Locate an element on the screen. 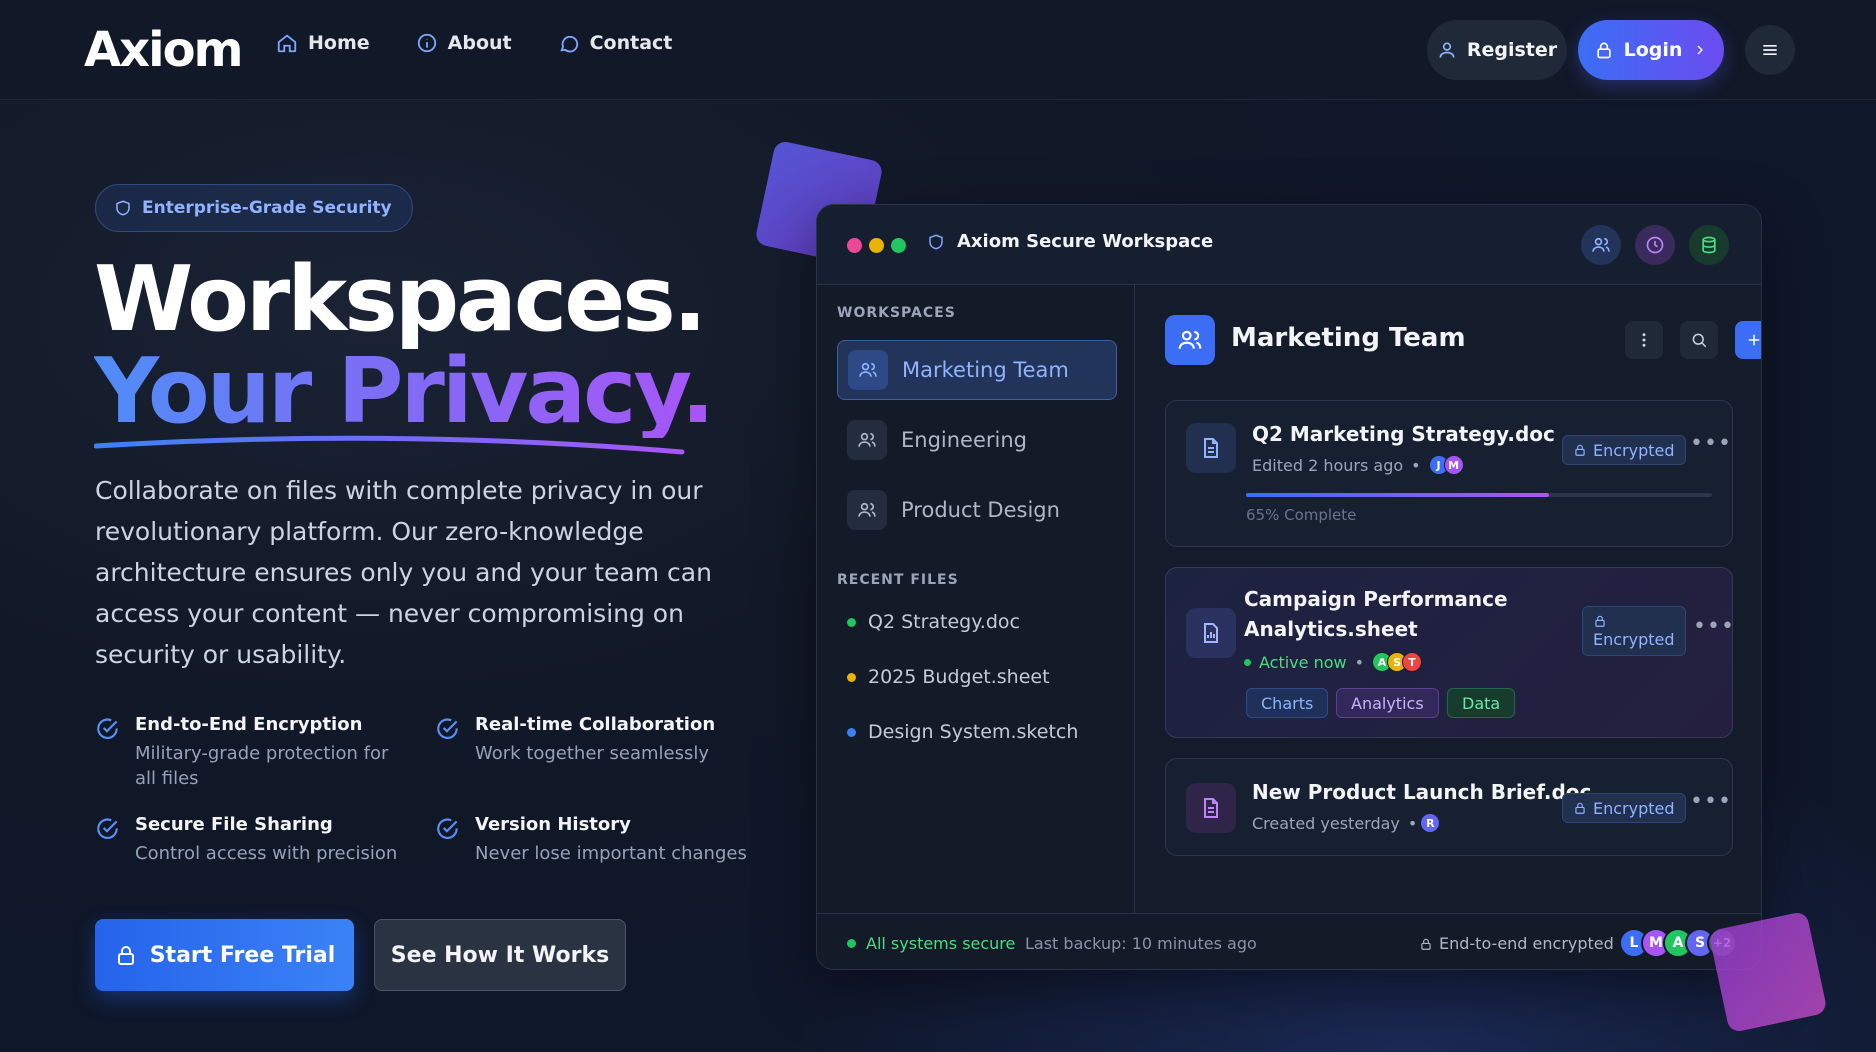 The height and width of the screenshot is (1052, 1876). nav-link-home: Home is located at coordinates (323, 43).